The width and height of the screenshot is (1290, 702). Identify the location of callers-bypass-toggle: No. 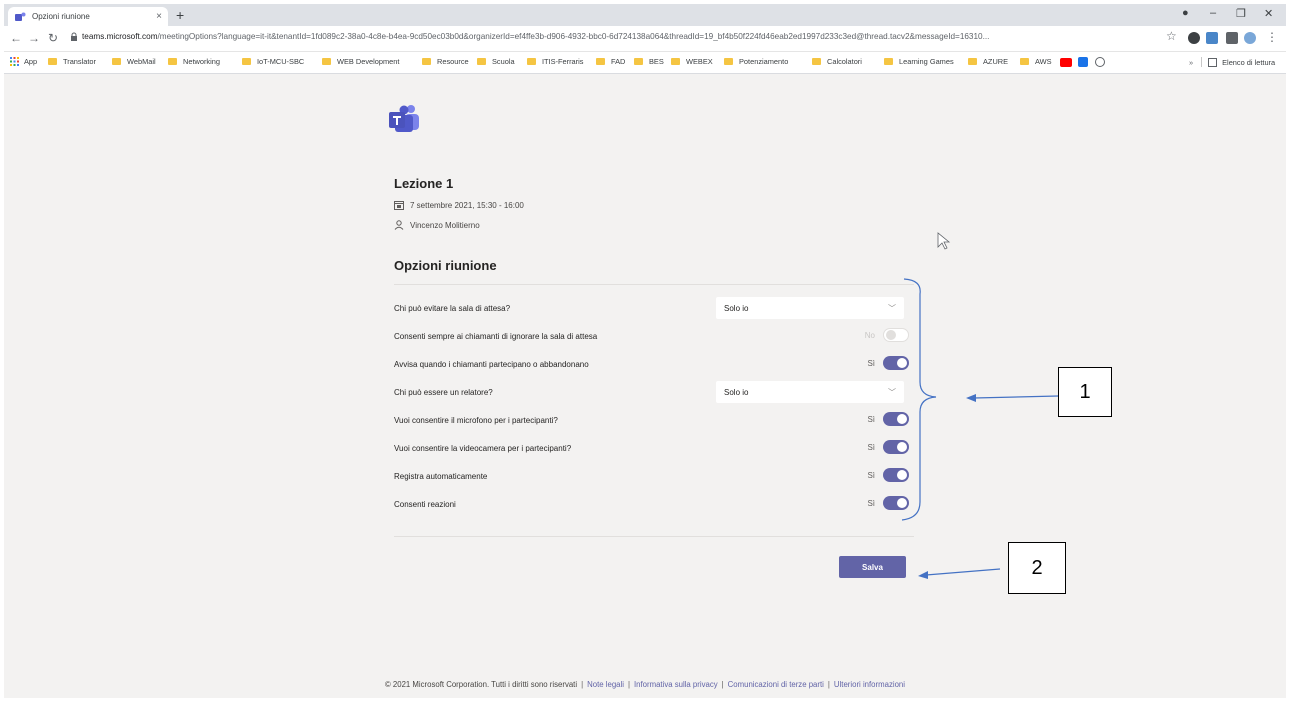
(887, 335).